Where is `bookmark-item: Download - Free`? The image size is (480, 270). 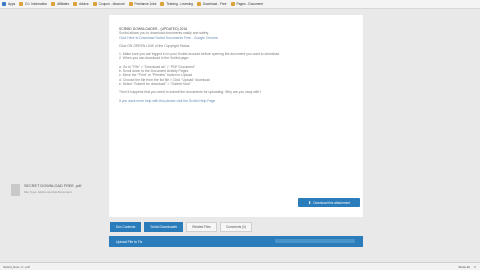
bookmark-item: Download - Free is located at coordinates (211, 4).